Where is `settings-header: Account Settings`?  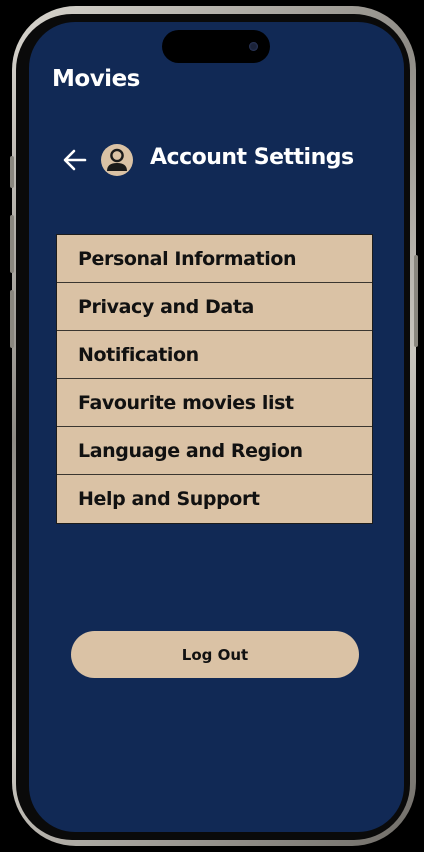 settings-header: Account Settings is located at coordinates (224, 160).